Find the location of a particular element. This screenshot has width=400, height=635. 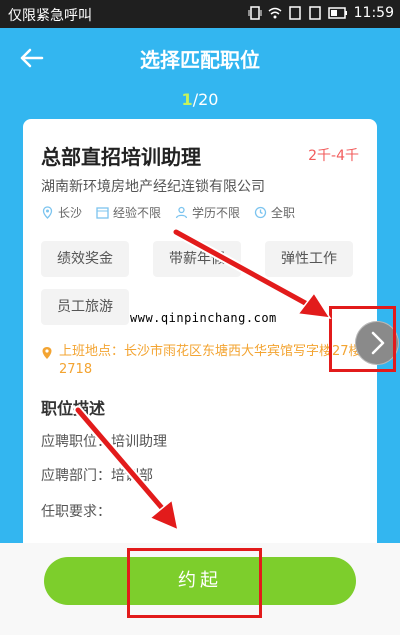

meta-location: 长沙 is located at coordinates (61, 212).